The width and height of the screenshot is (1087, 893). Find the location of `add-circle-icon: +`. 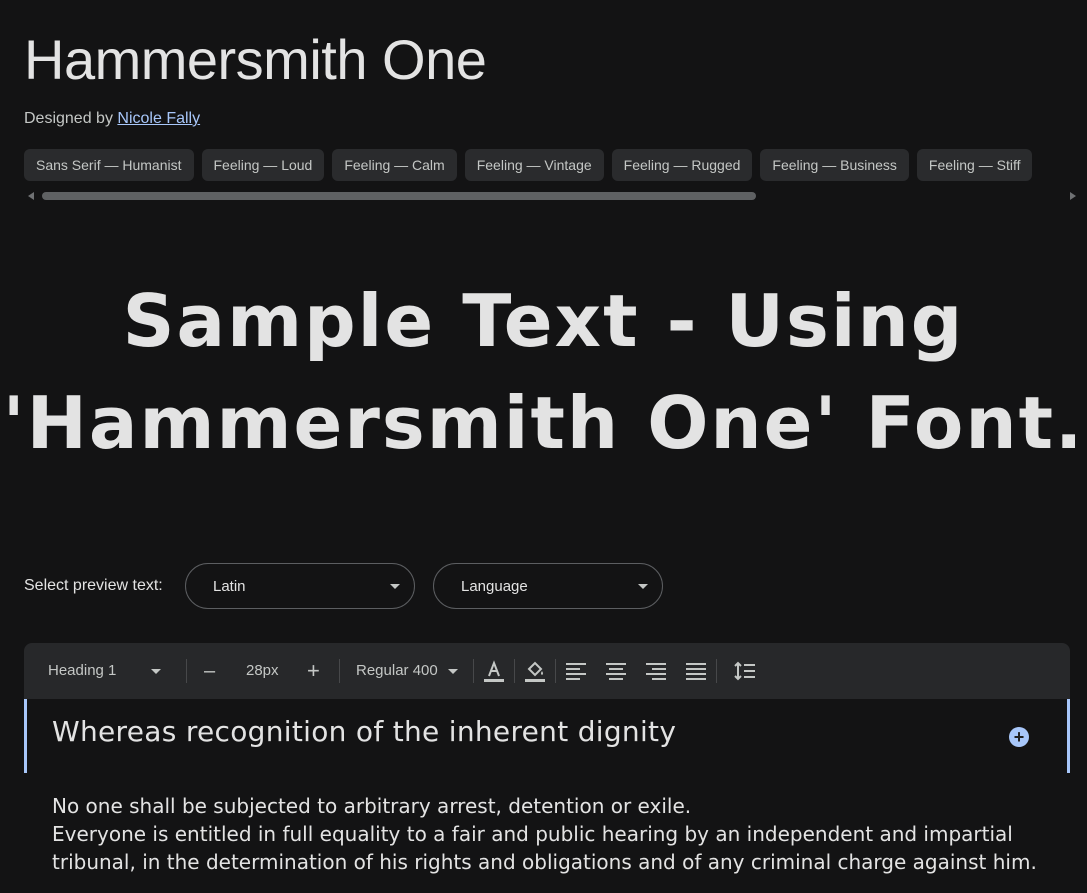

add-circle-icon: + is located at coordinates (1019, 737).